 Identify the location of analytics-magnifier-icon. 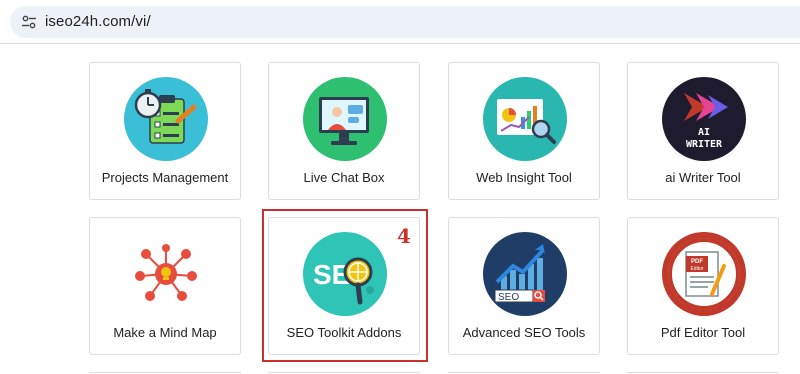
(525, 119).